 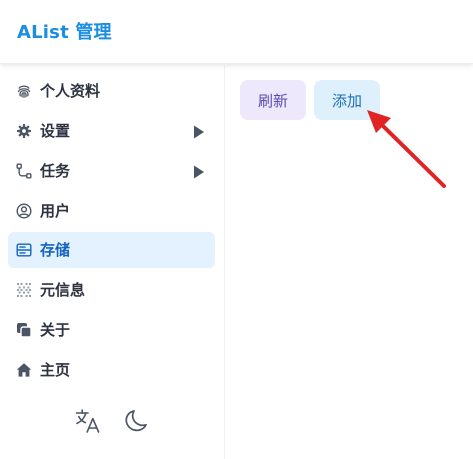 I want to click on copy-icon, so click(x=24, y=330).